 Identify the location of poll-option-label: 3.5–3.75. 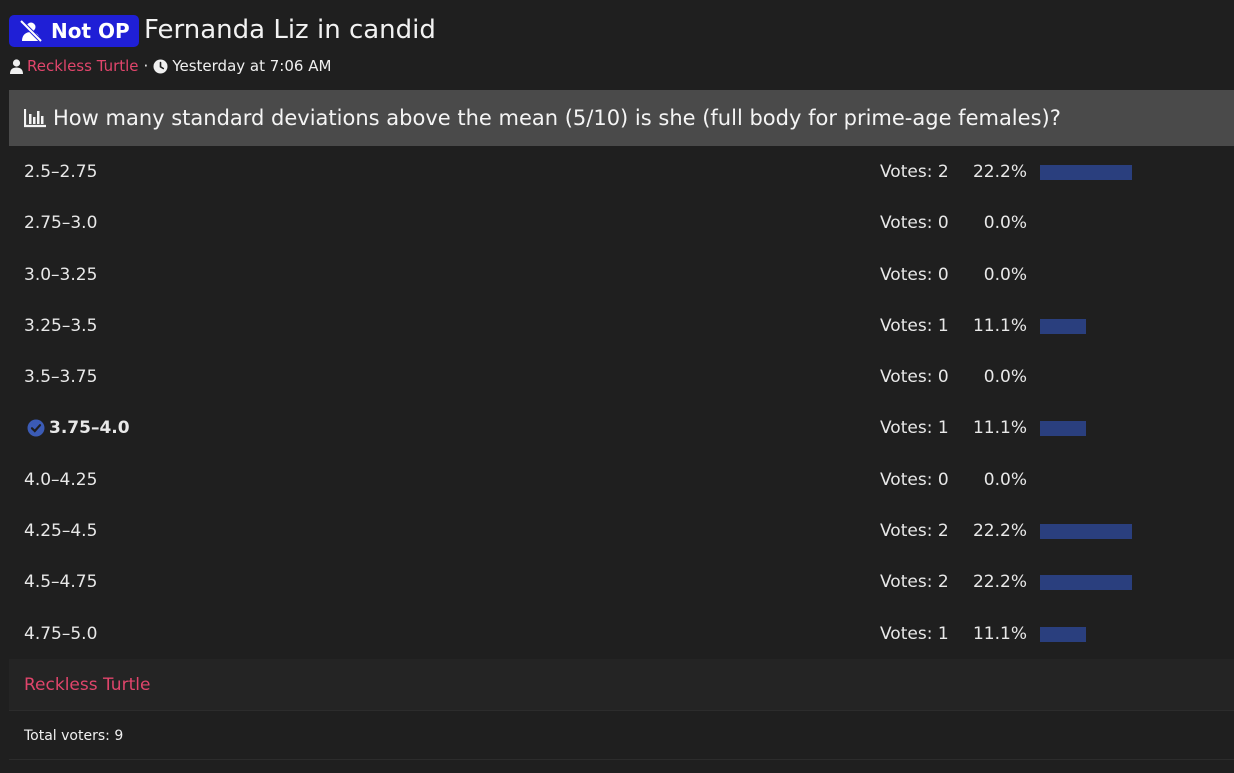
(60, 377).